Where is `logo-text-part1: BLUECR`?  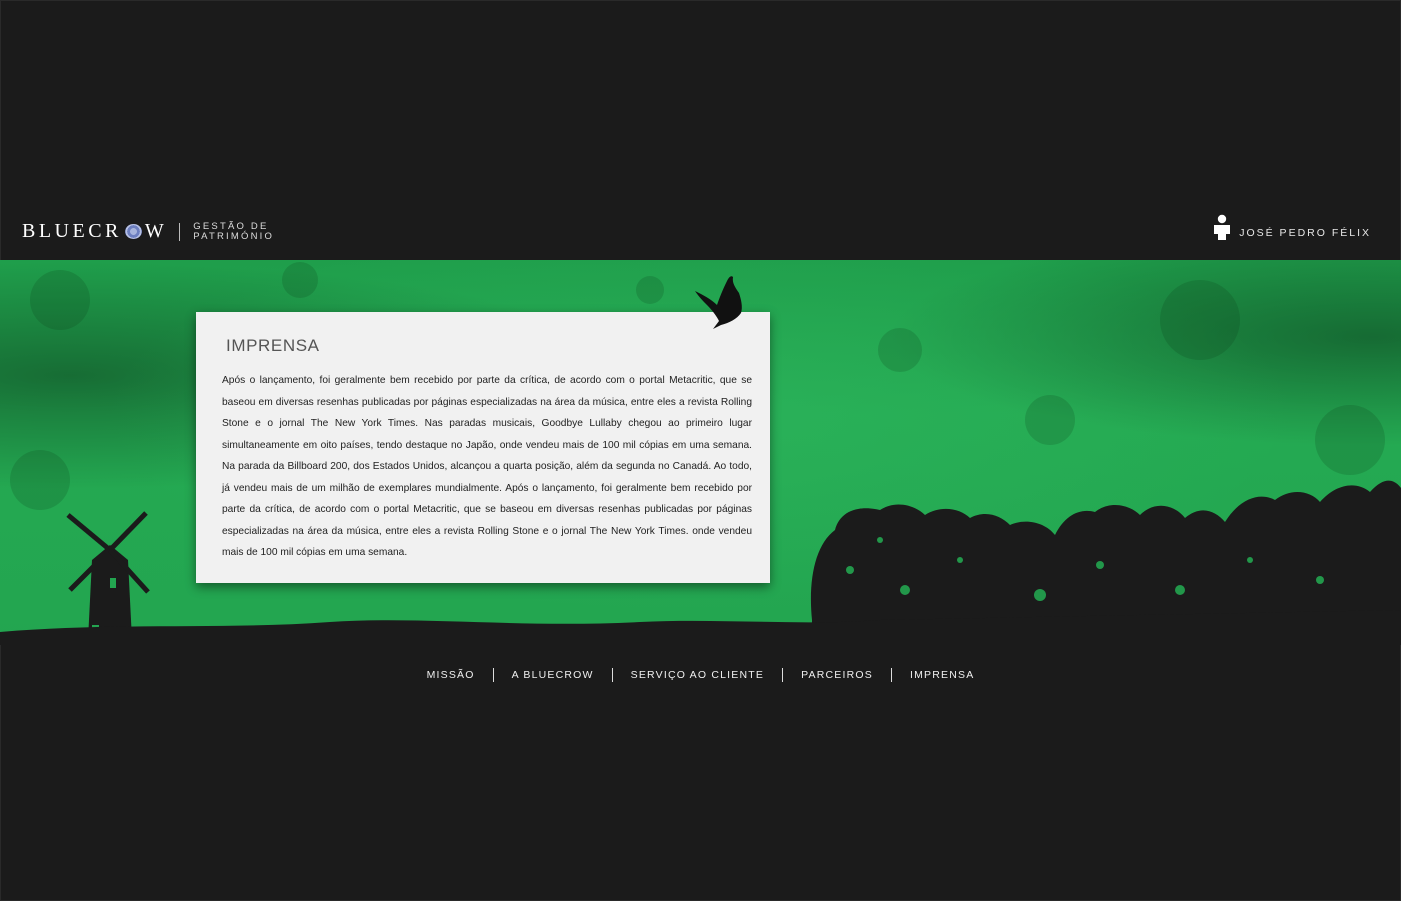
logo-text-part1: BLUECR is located at coordinates (72, 231).